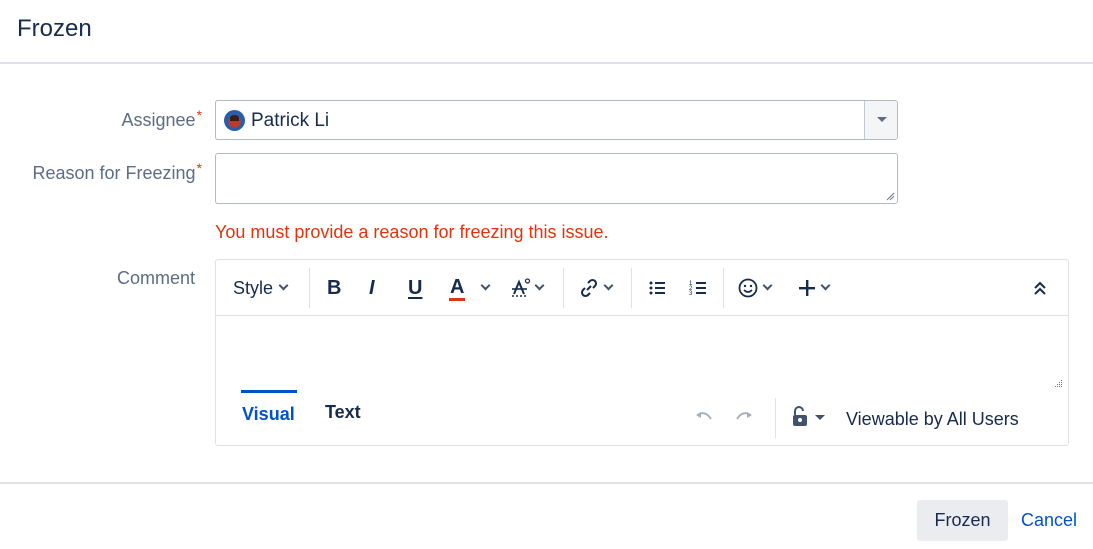 The width and height of the screenshot is (1093, 549). Describe the element at coordinates (556, 120) in the screenshot. I see `assignee-select: Patrick Li` at that location.